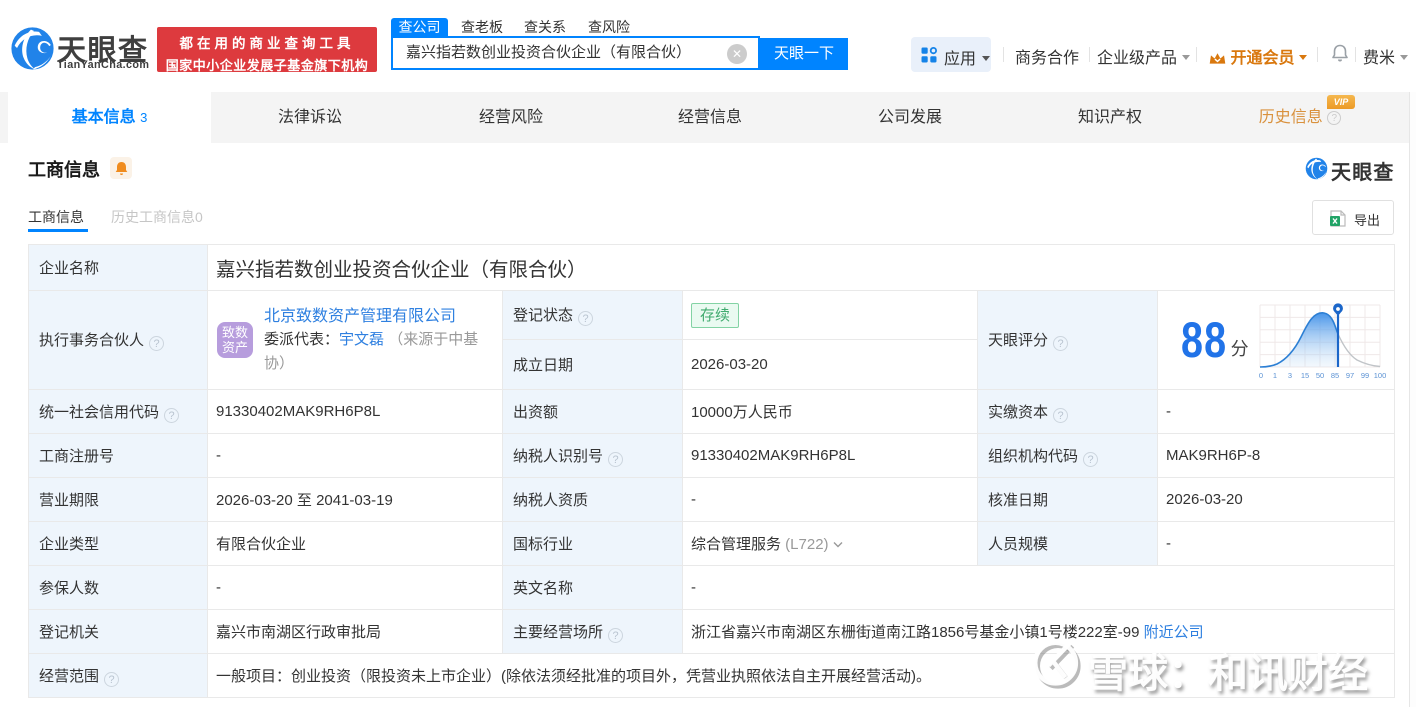  Describe the element at coordinates (1261, 375) in the screenshot. I see `svg-text: 0` at that location.